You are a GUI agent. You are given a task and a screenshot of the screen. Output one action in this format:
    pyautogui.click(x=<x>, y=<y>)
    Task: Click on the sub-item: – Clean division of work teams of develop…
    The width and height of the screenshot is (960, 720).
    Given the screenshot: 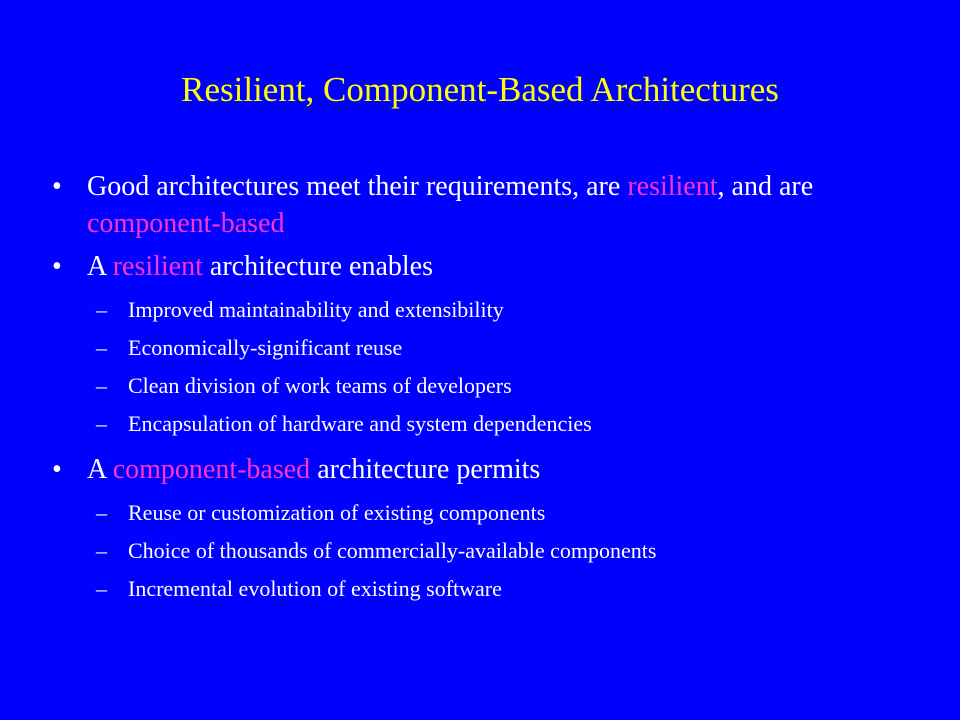 What is the action you would take?
    pyautogui.click(x=478, y=386)
    